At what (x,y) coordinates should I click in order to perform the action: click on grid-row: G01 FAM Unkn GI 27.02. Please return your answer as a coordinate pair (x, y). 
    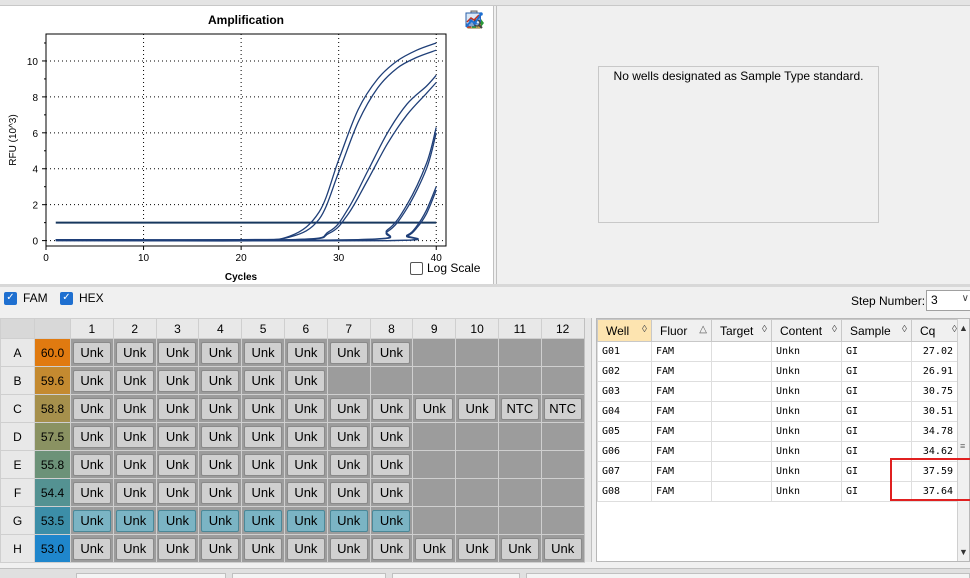
    Looking at the image, I should click on (779, 351).